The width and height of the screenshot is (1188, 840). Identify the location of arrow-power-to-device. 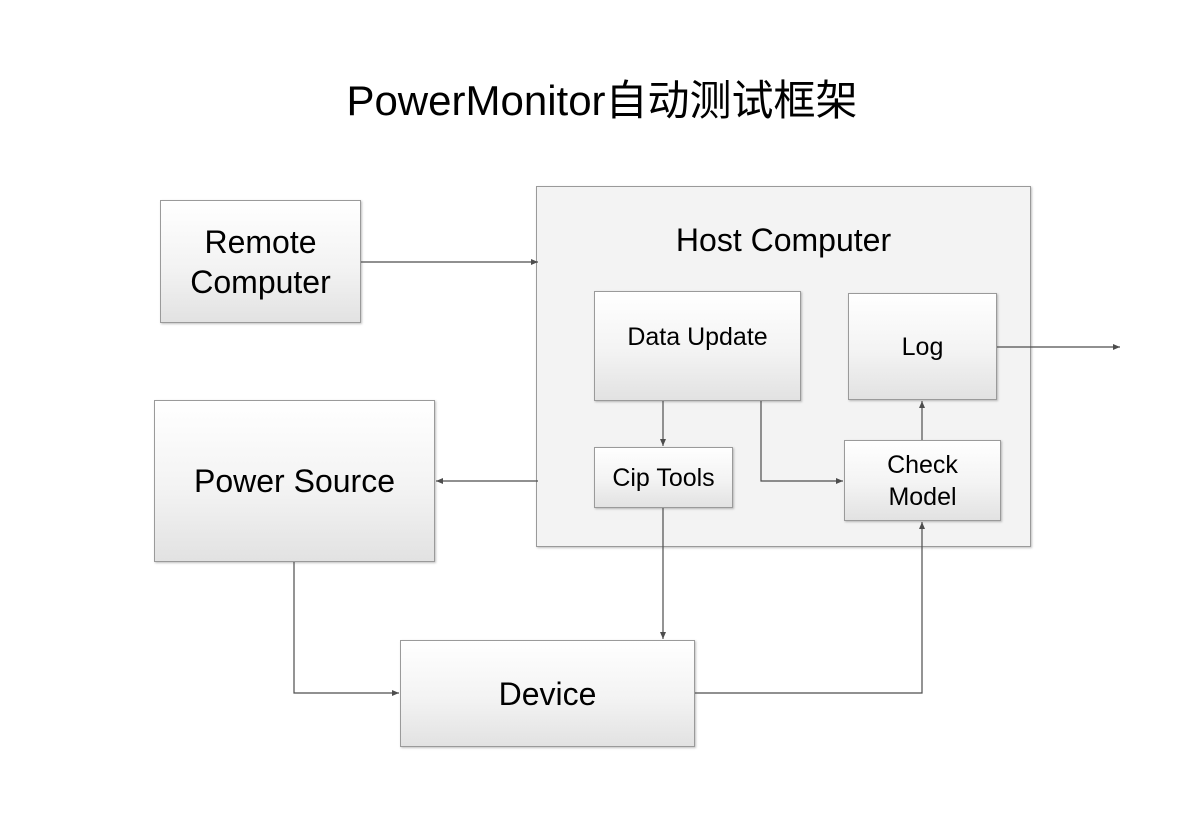
(346, 629).